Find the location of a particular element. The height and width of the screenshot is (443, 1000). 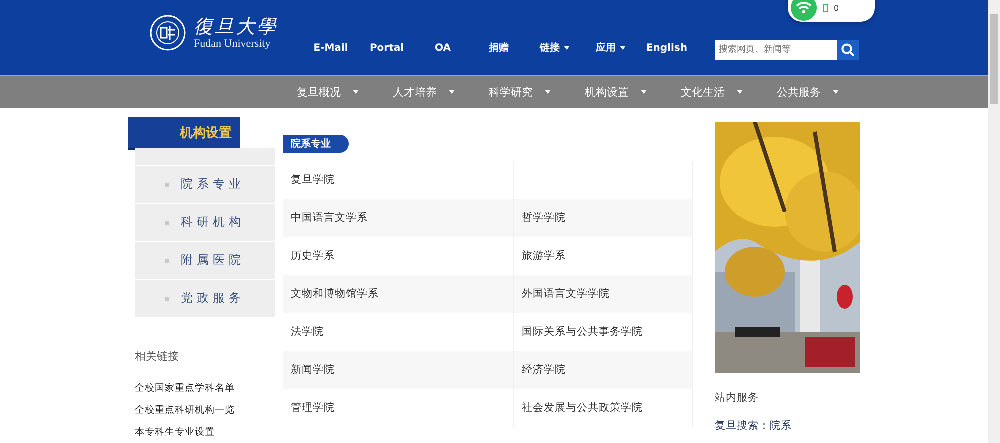

sidebar-item: 附属医院 is located at coordinates (205, 260).